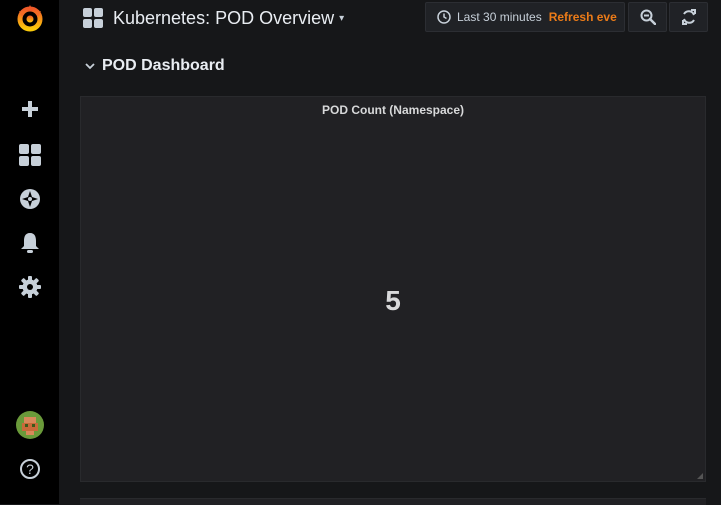 The image size is (721, 505). What do you see at coordinates (393, 110) in the screenshot?
I see `panel-title: POD Count (Namespace)` at bounding box center [393, 110].